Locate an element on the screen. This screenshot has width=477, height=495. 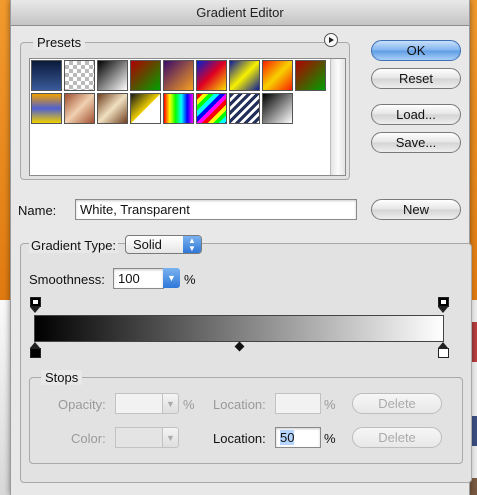
delete-opacity-stop-button: Delete is located at coordinates (397, 403).